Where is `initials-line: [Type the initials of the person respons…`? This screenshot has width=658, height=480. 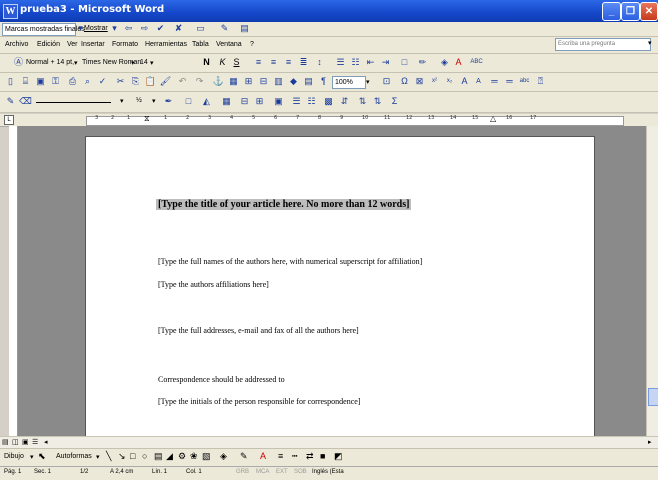
initials-line: [Type the initials of the person respons… is located at coordinates (259, 401).